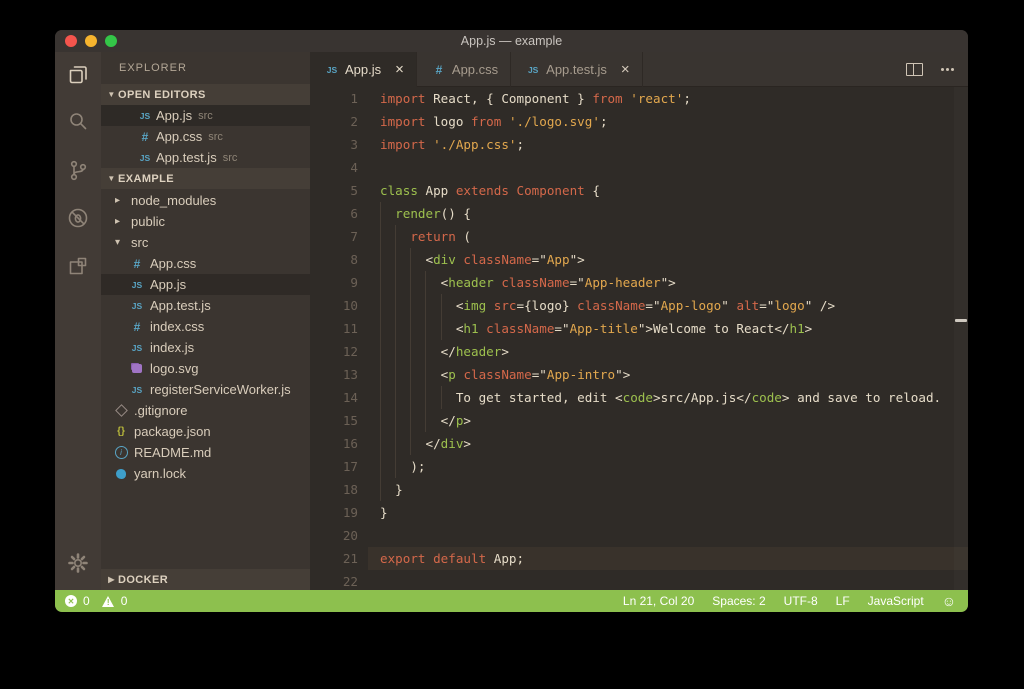 This screenshot has height=689, width=1024. I want to click on code-line-9: 9 <header className="App-header">, so click(639, 282).